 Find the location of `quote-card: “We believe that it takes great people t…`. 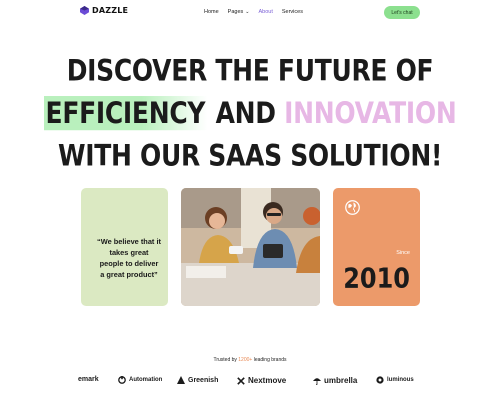

quote-card: “We believe that it takes great people t… is located at coordinates (124, 247).